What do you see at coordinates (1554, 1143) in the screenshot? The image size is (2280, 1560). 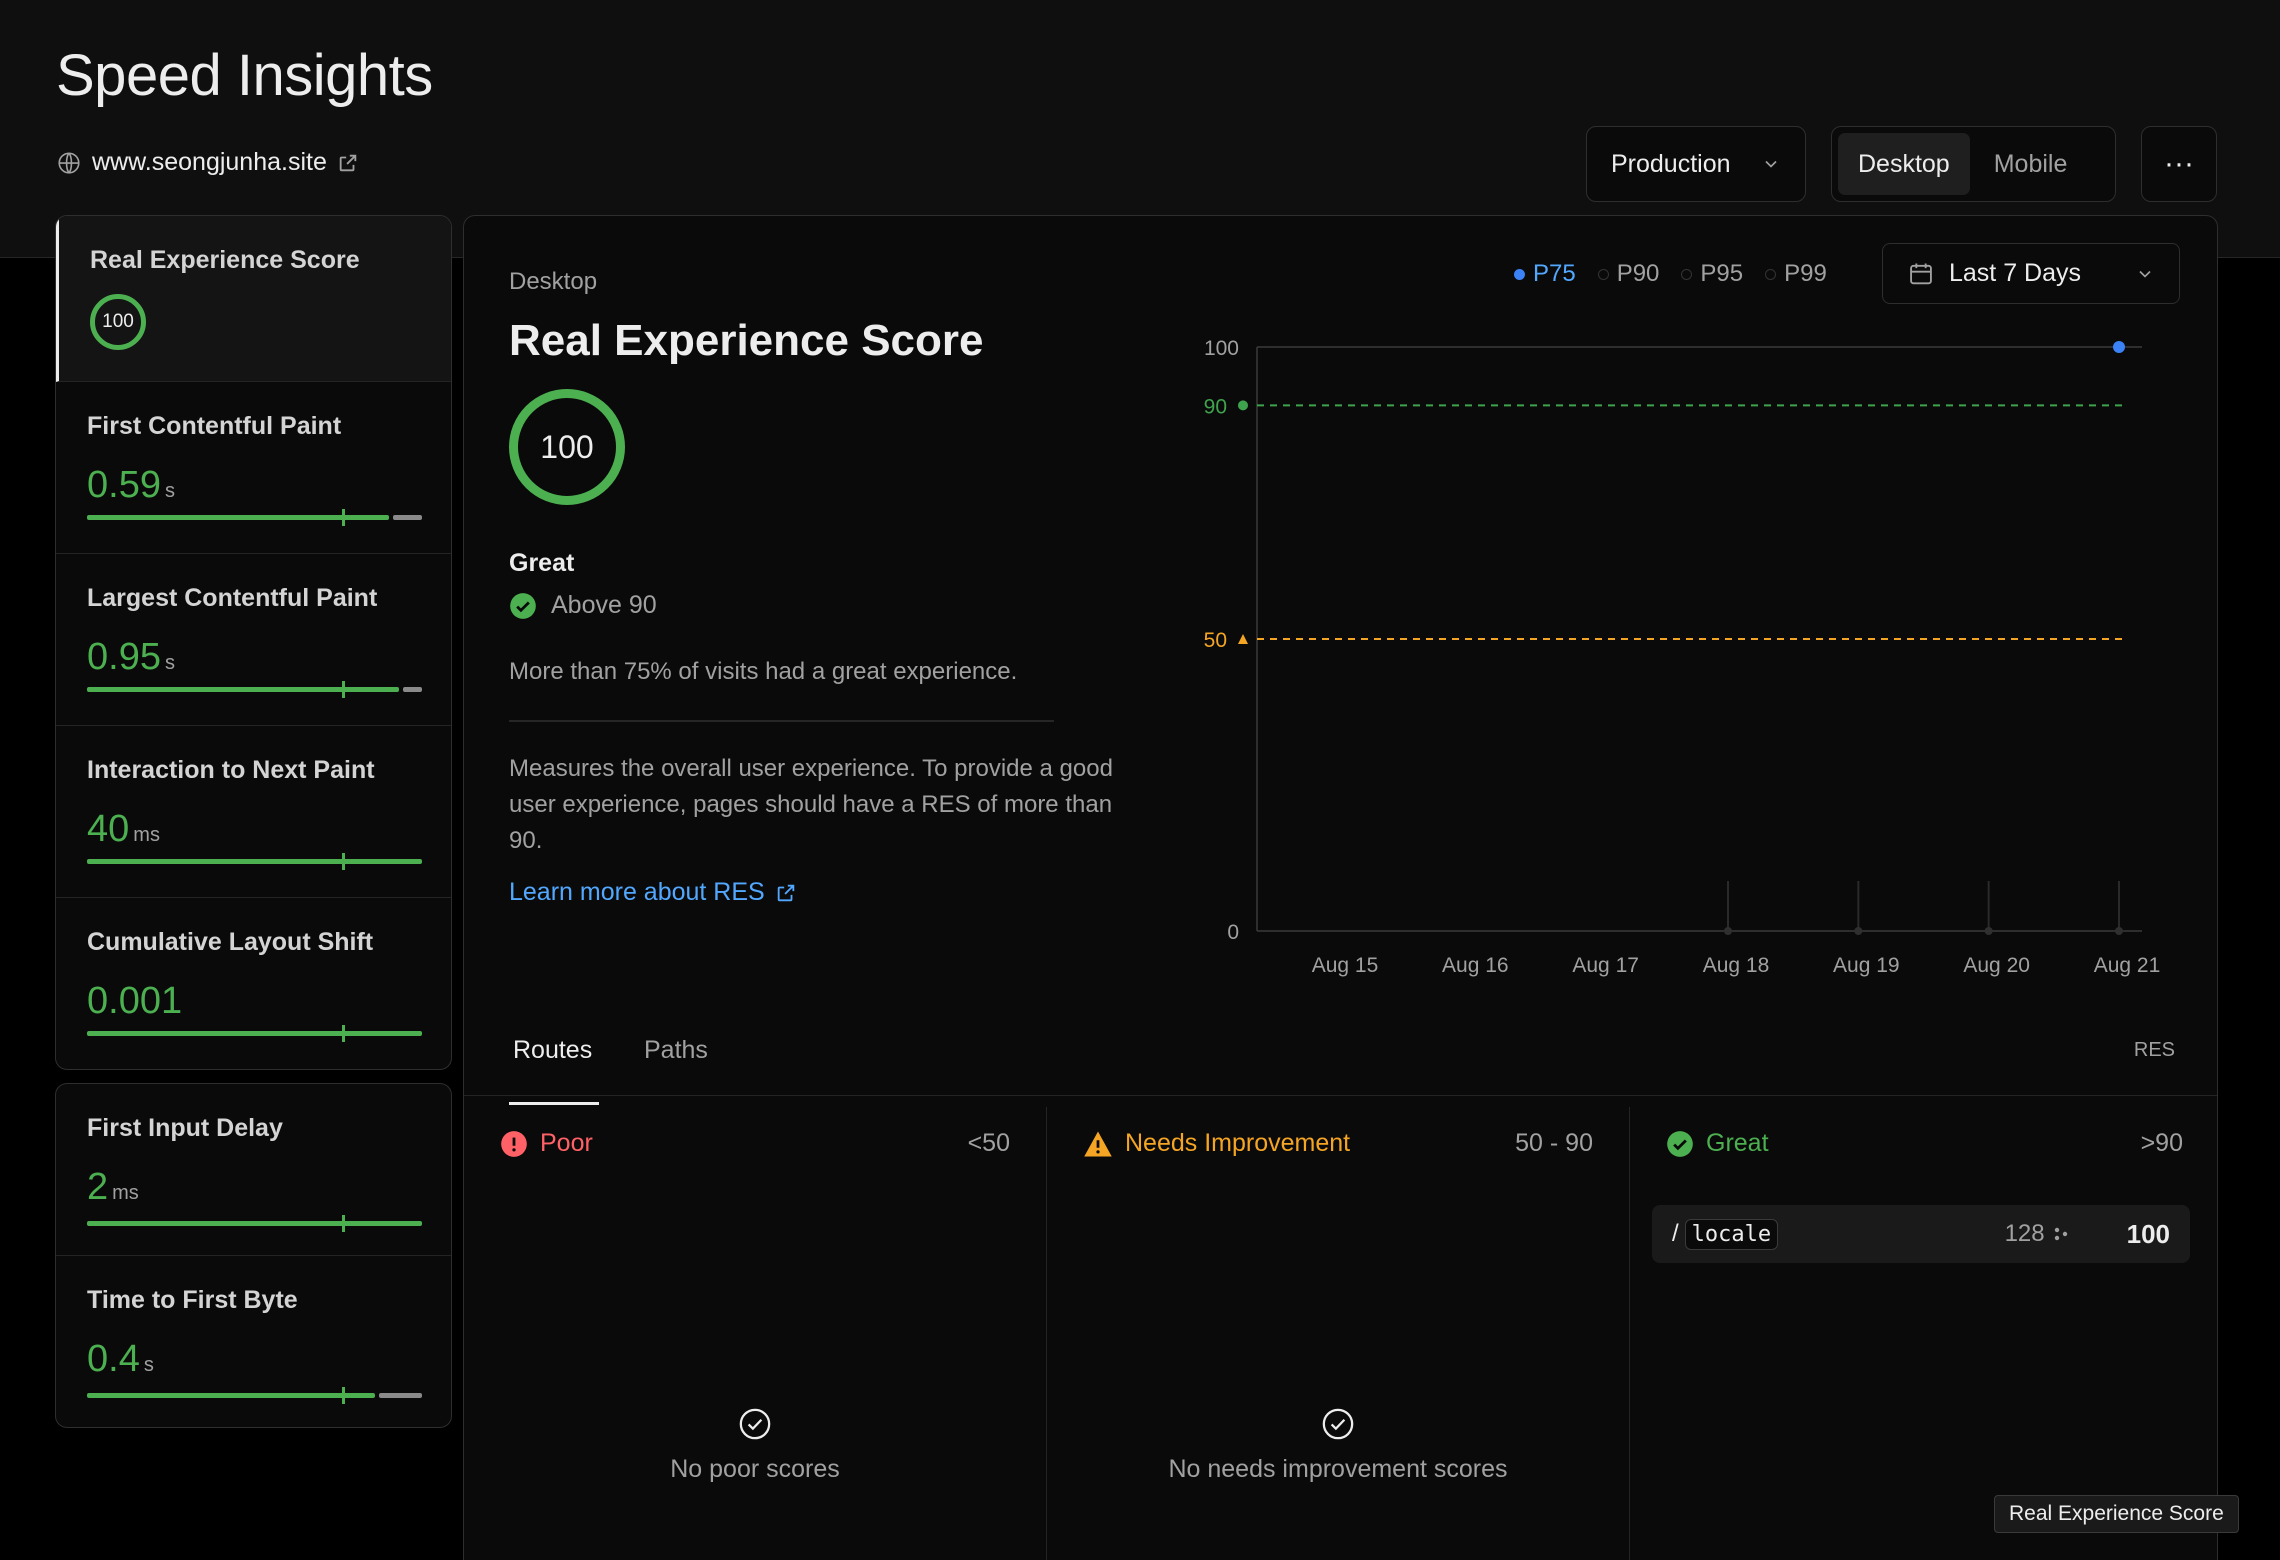 I see `bucket-range: 50 - 90` at bounding box center [1554, 1143].